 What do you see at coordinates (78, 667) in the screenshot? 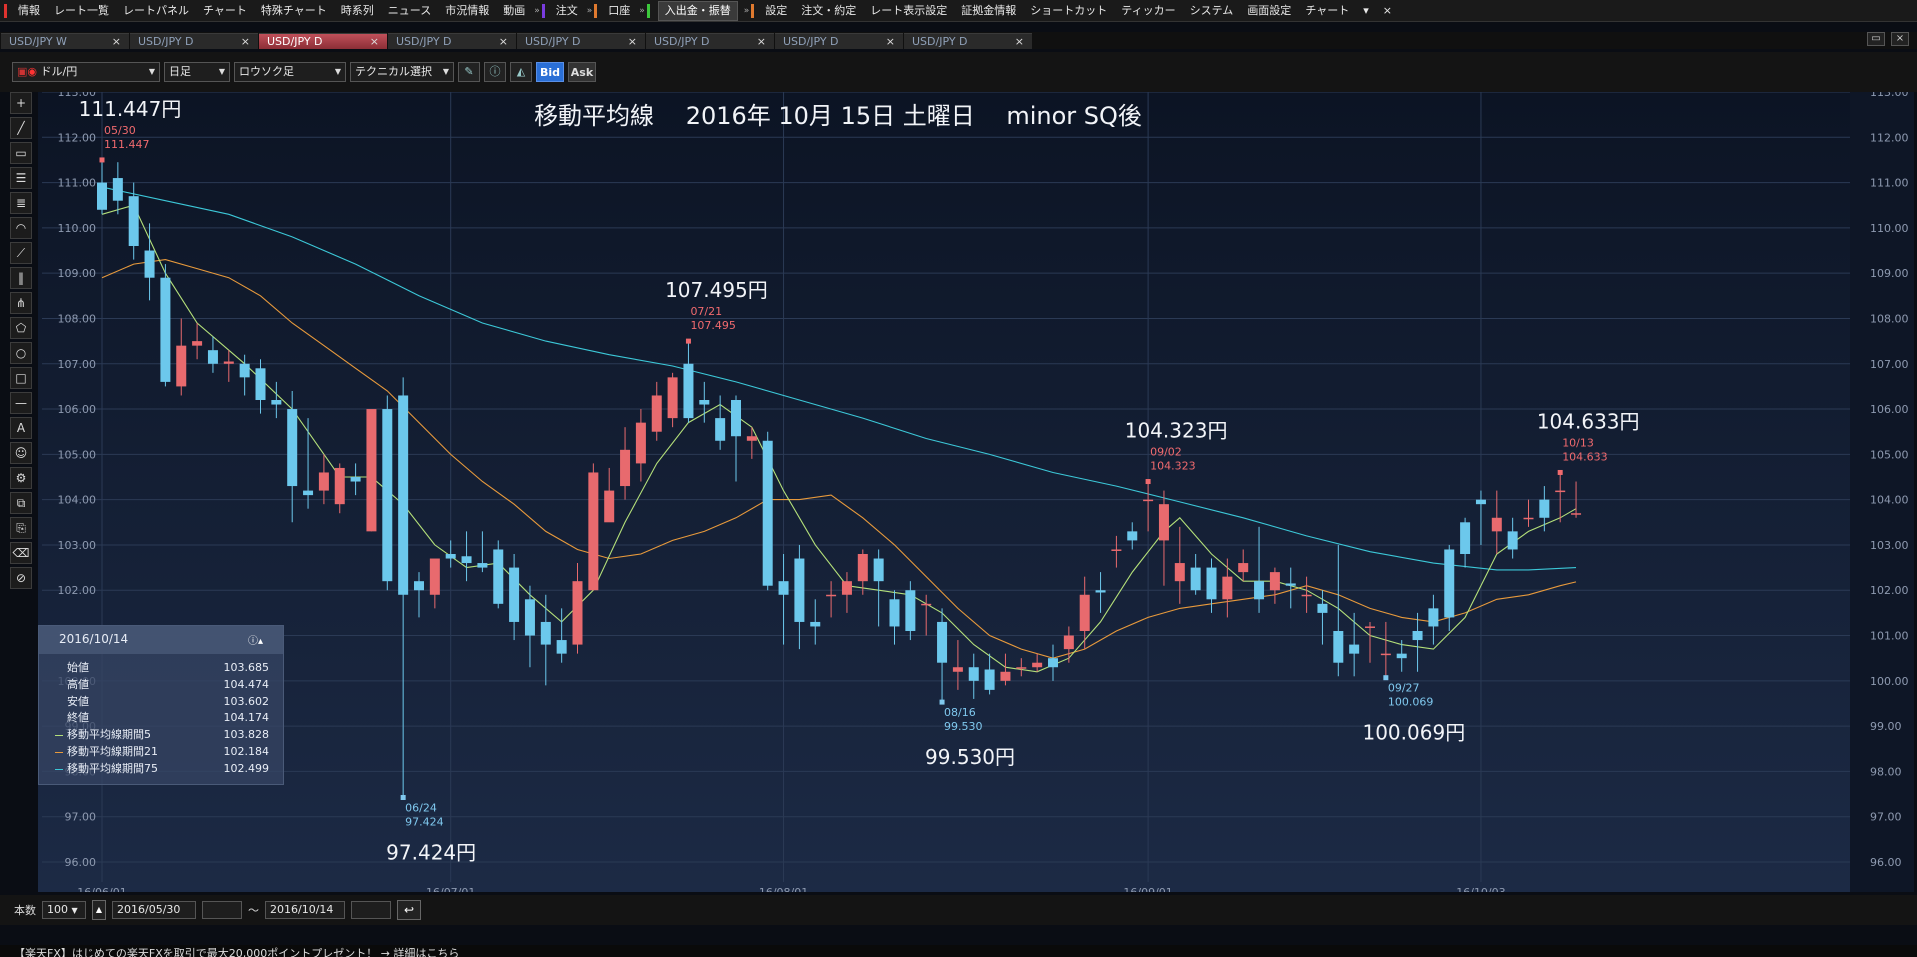
I see `info-label-text: 始値` at bounding box center [78, 667].